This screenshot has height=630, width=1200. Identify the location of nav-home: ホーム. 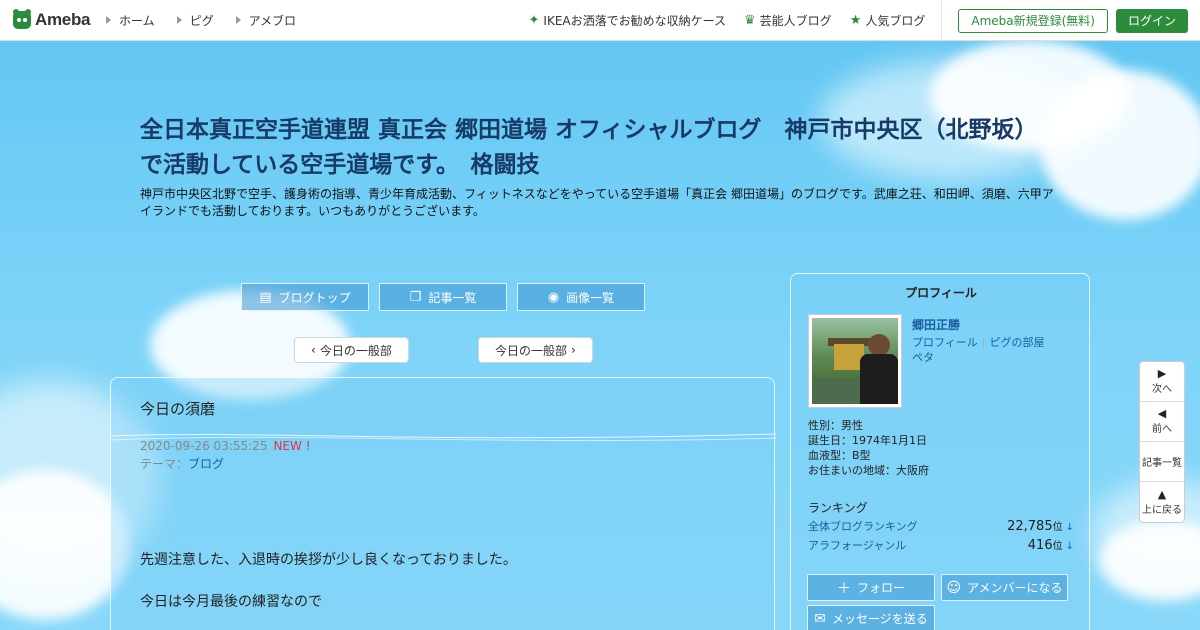
(130, 20).